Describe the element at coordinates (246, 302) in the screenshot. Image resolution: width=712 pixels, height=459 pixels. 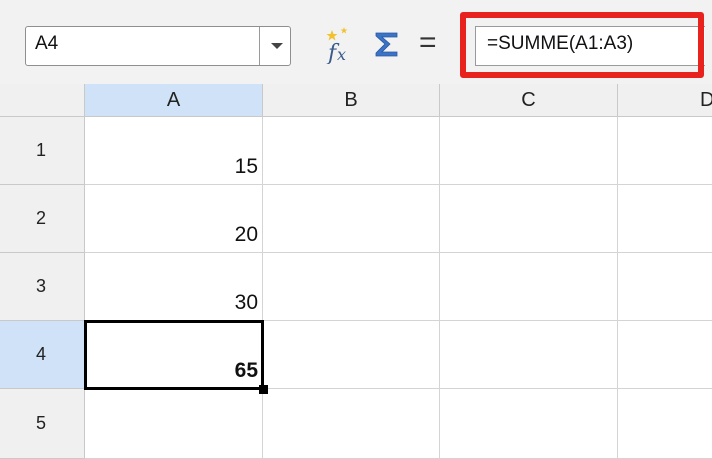
I see `cell-a3-value: 30` at that location.